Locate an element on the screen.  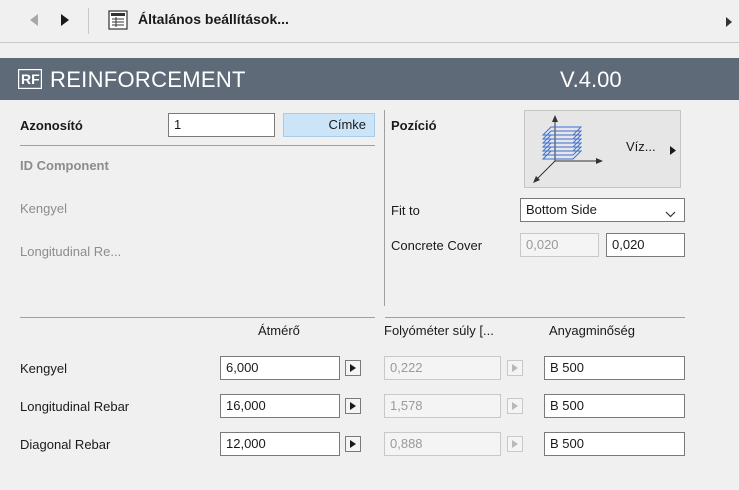
table-divider-left is located at coordinates (197, 317).